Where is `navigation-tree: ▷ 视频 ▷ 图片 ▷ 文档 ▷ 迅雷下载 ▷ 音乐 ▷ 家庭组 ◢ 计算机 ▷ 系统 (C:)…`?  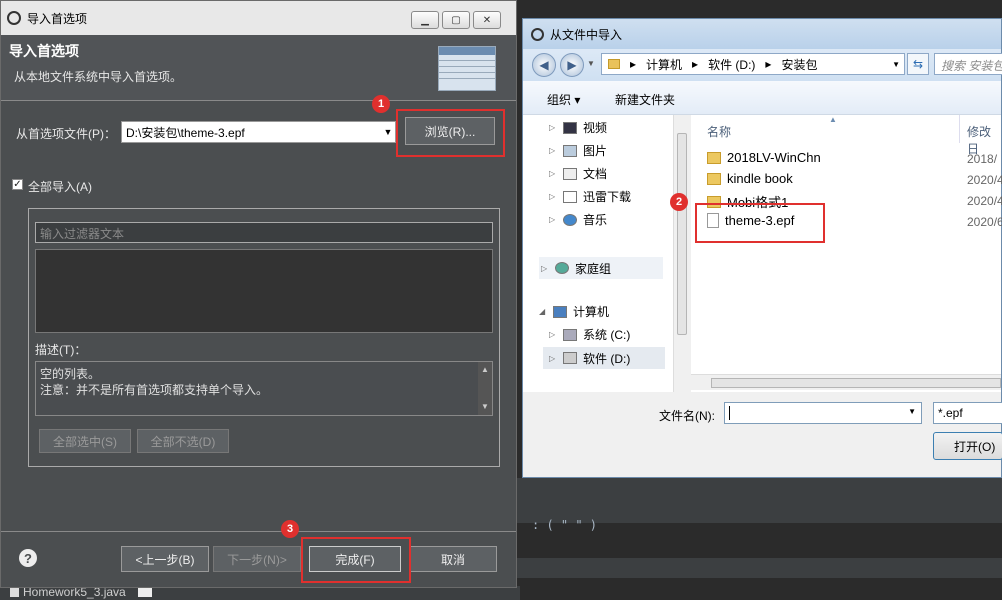 navigation-tree: ▷ 视频 ▷ 图片 ▷ 文档 ▷ 迅雷下载 ▷ 音乐 ▷ 家庭组 ◢ 计算机 ▷ 系统 (C:)… is located at coordinates (606, 253).